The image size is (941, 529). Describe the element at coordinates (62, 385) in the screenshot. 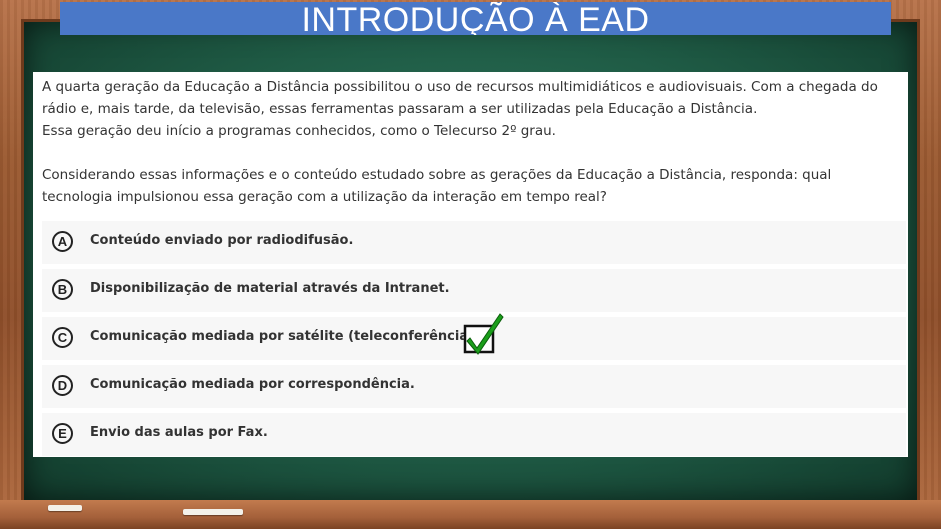

I see `option-letter-badge: D` at that location.